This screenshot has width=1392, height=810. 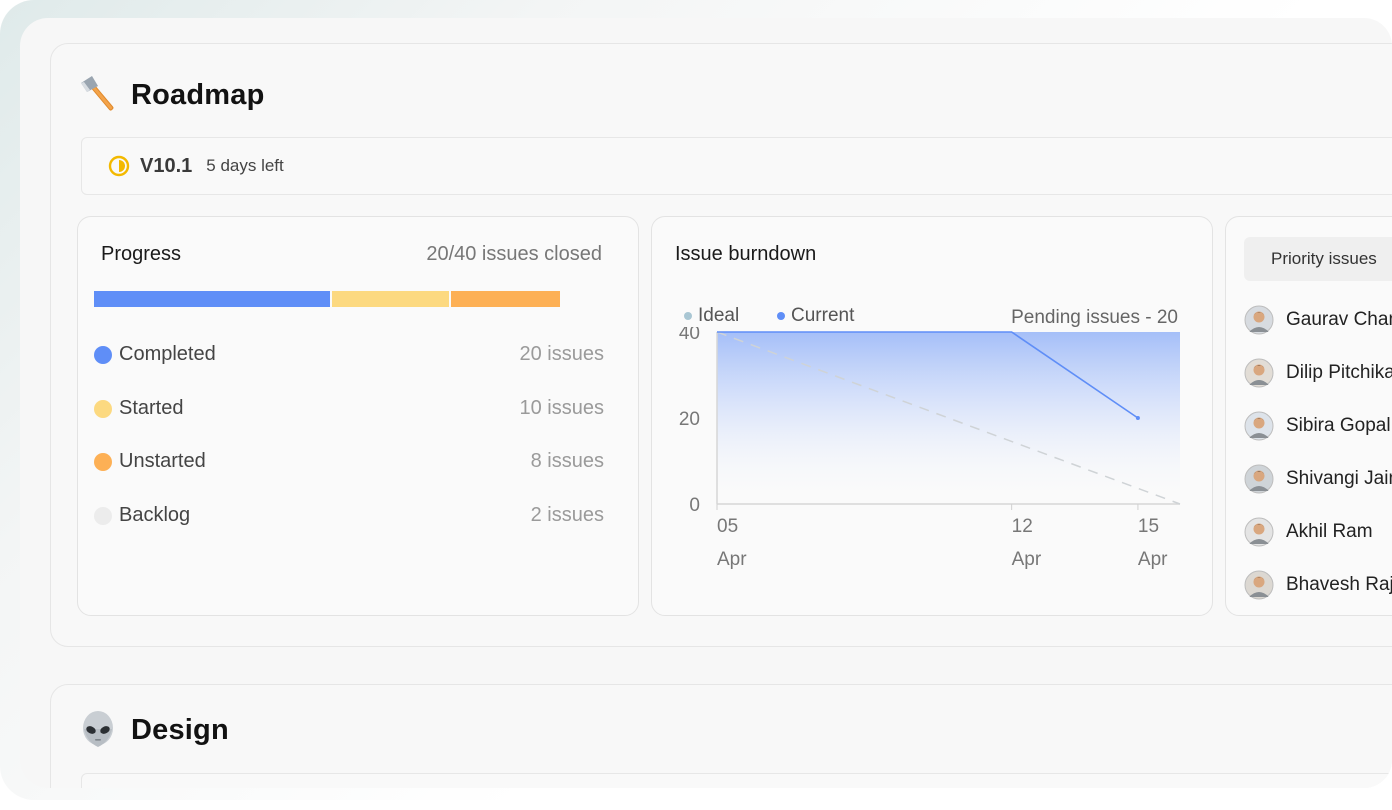 I want to click on progress-segment-started, so click(x=390, y=299).